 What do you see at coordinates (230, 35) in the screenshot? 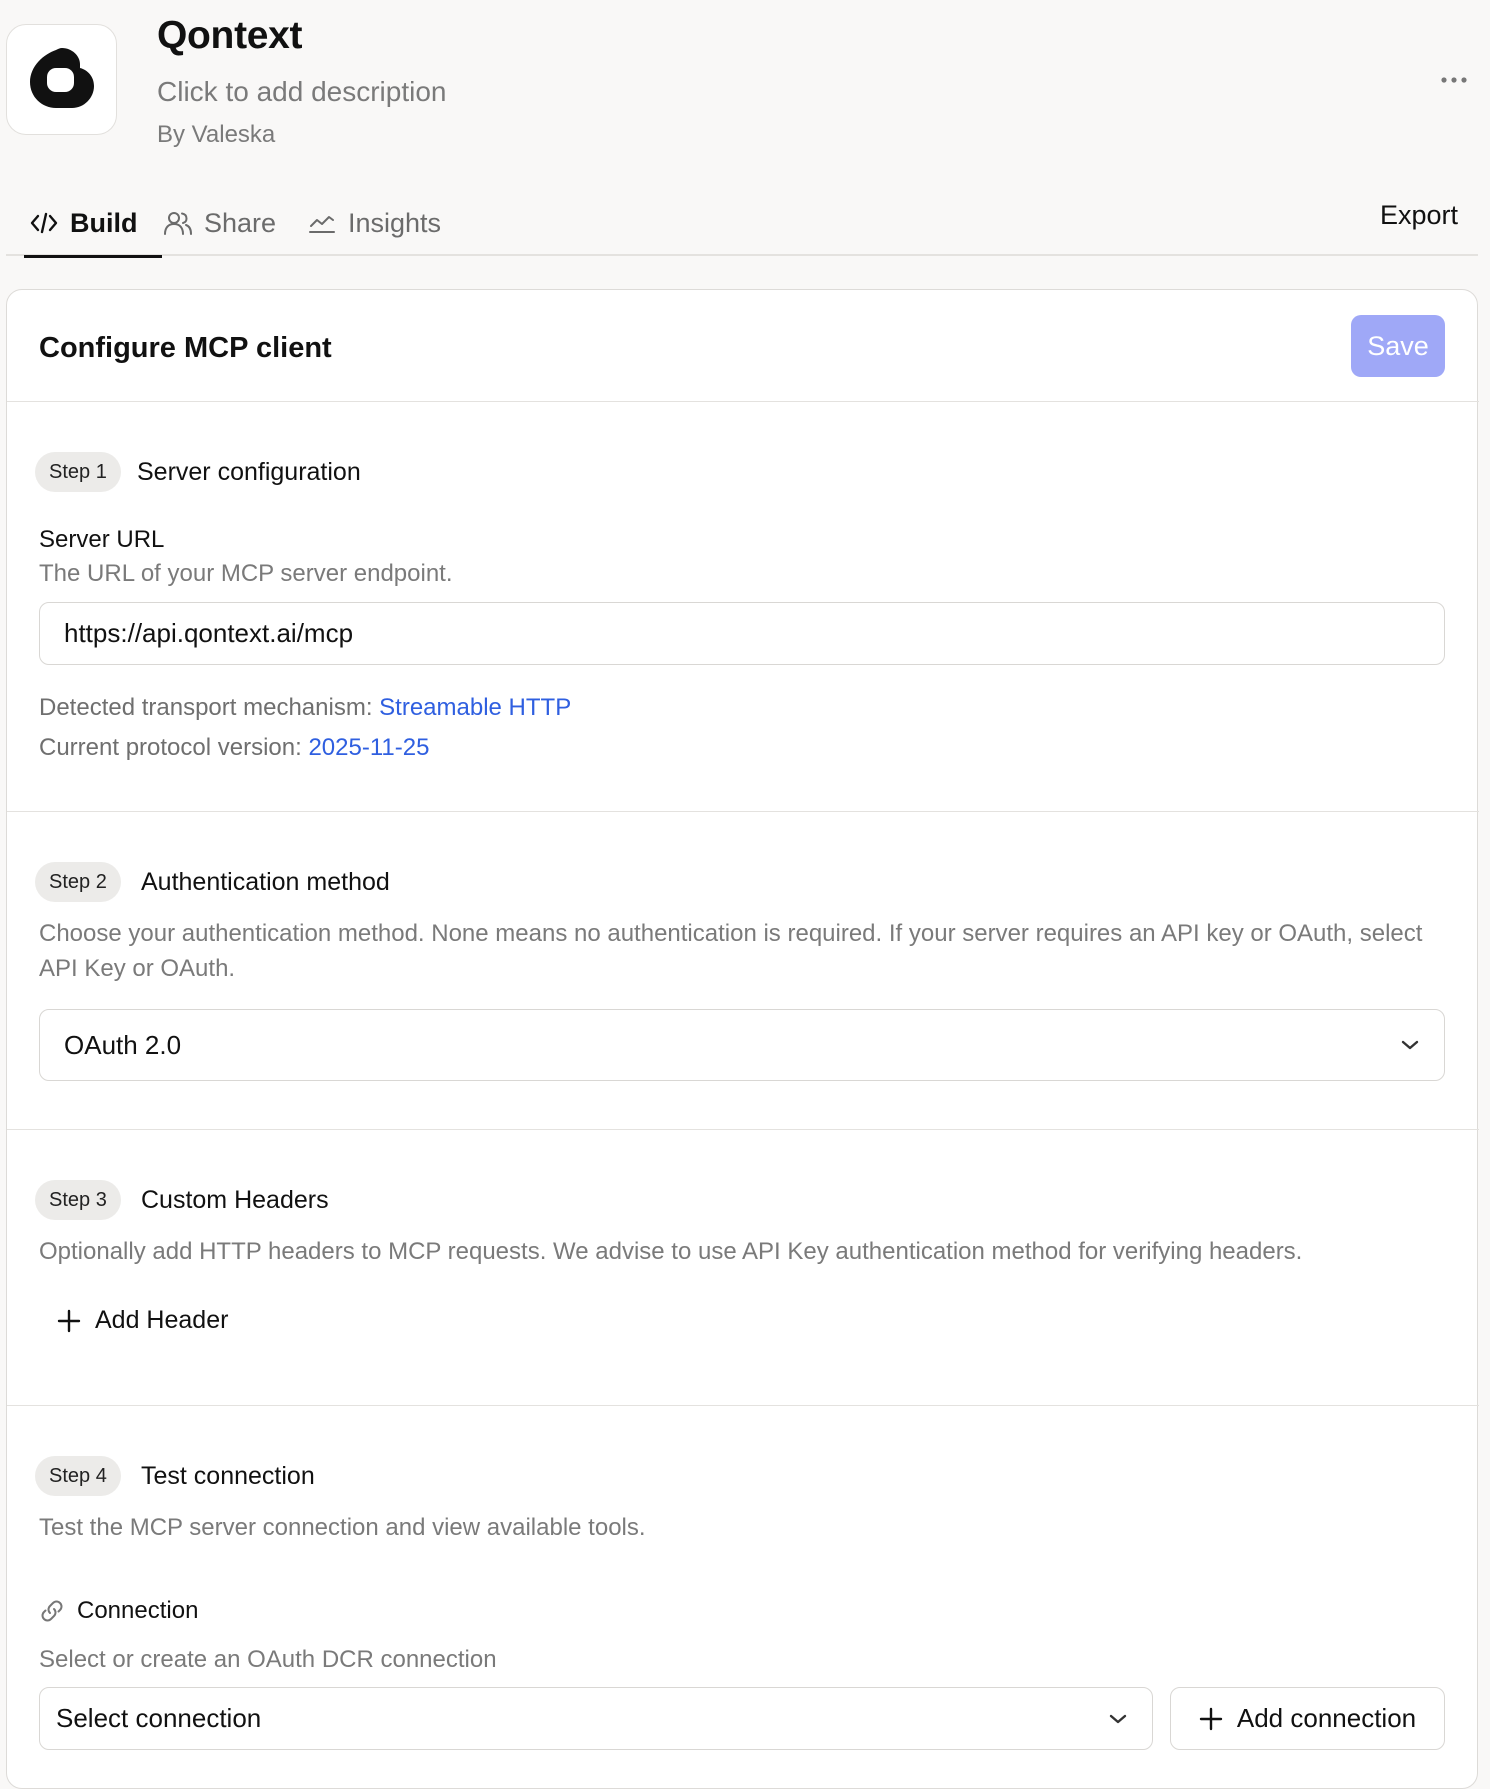
I see `app-title: Qontext` at bounding box center [230, 35].